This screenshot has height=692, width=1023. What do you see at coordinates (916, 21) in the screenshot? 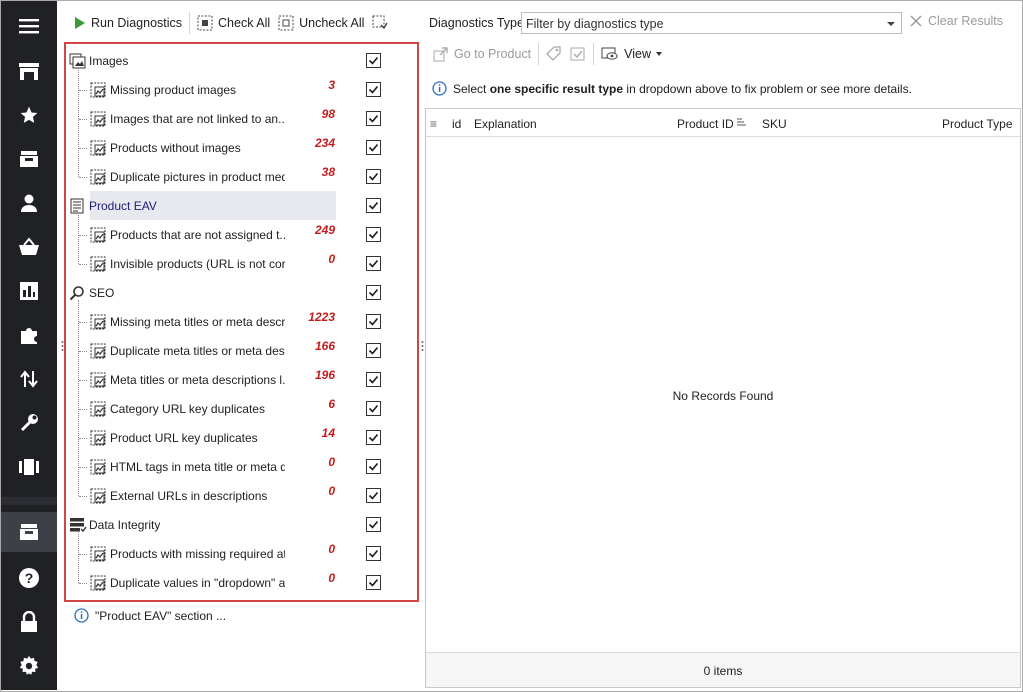
I see `close-icon` at bounding box center [916, 21].